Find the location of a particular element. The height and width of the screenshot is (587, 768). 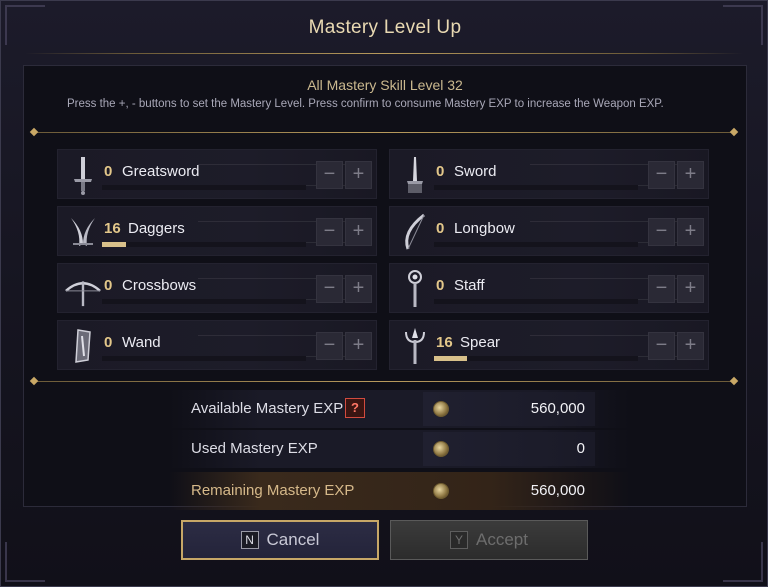

weapon-name: Sword is located at coordinates (475, 171).